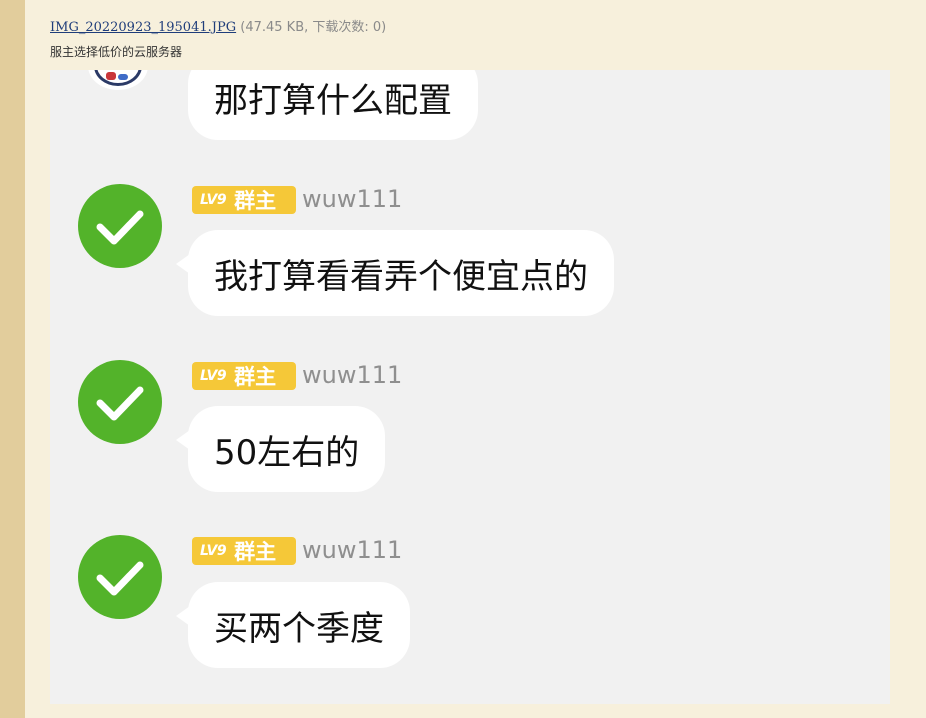 This screenshot has width=926, height=718. What do you see at coordinates (333, 100) in the screenshot?
I see `message-text: 那打算什么配置` at bounding box center [333, 100].